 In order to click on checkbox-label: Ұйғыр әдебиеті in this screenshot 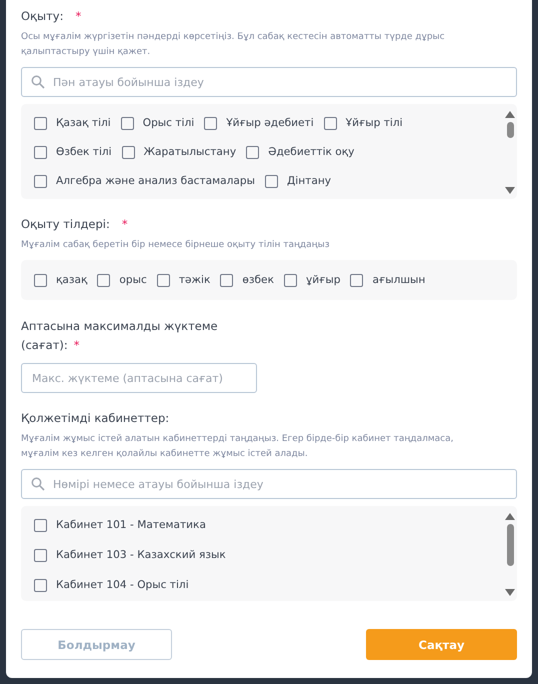, I will do `click(270, 123)`.